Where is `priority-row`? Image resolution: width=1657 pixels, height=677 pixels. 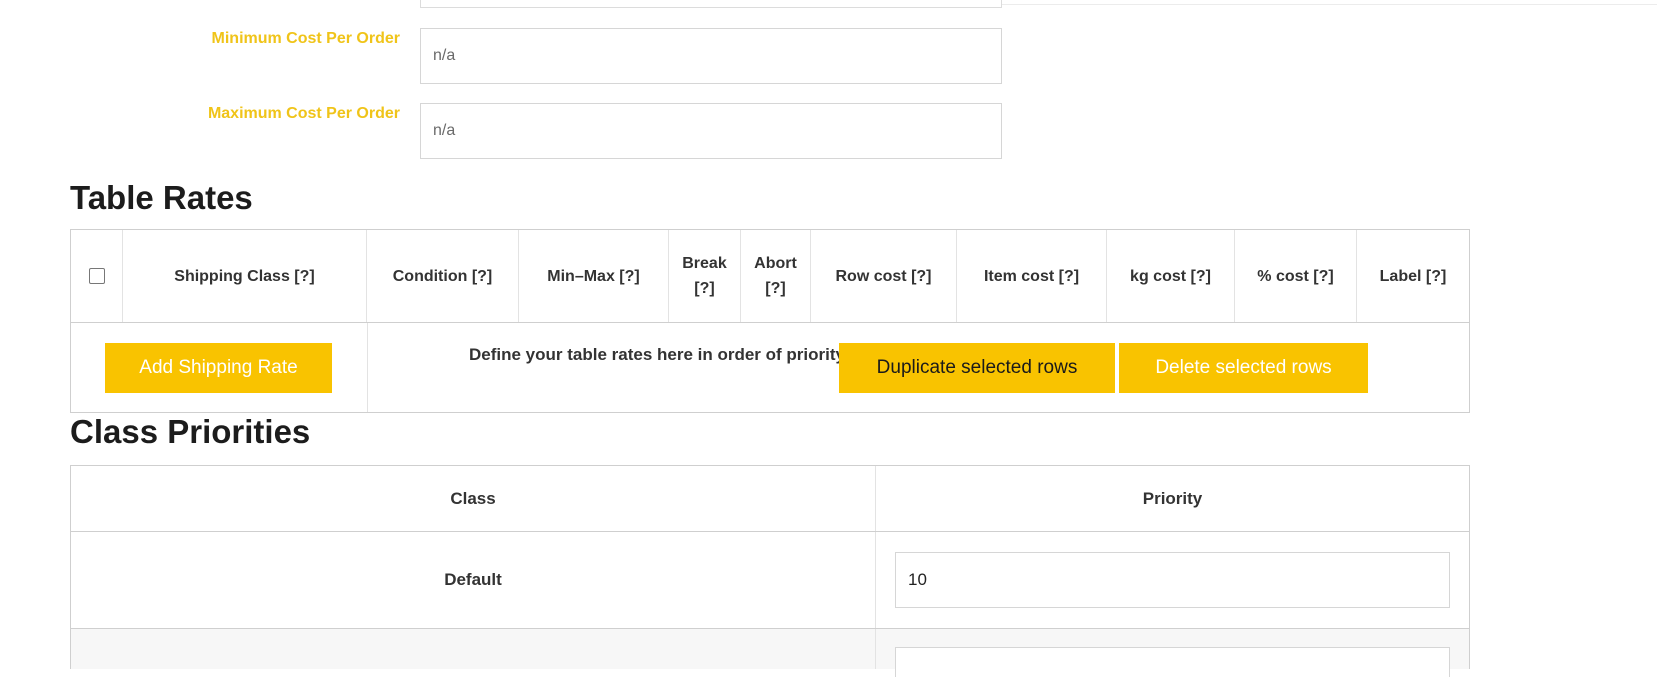 priority-row is located at coordinates (770, 653).